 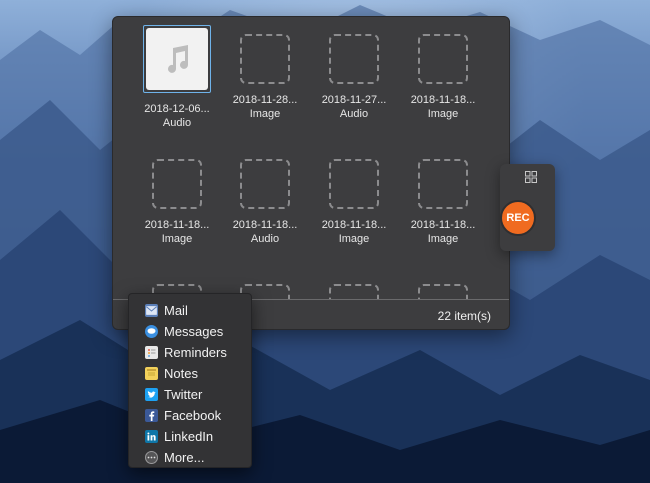 What do you see at coordinates (531, 176) in the screenshot?
I see `grid-icon` at bounding box center [531, 176].